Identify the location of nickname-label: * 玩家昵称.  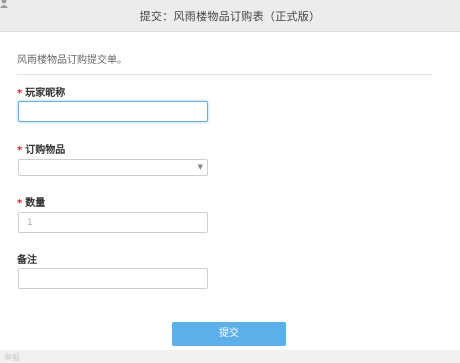
(41, 93).